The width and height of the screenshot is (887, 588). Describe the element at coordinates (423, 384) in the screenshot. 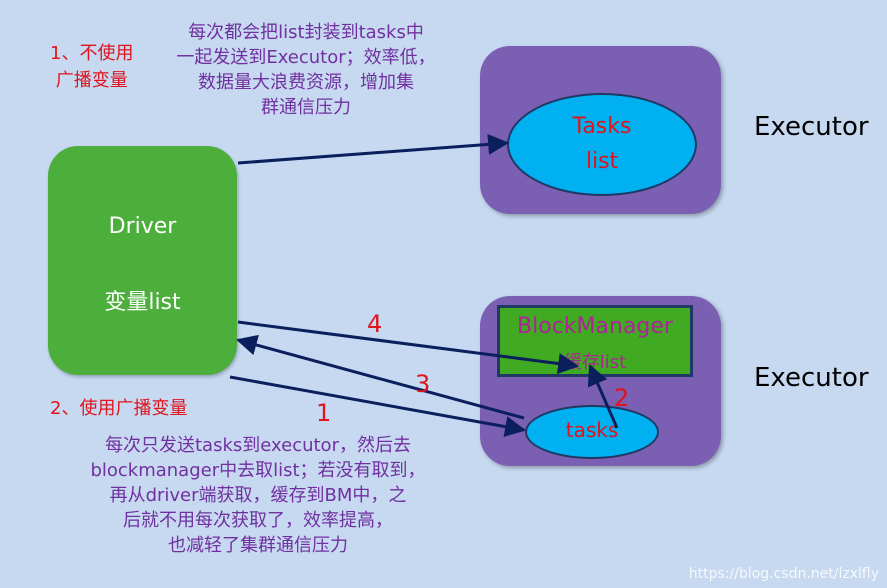

I see `step-3-label: 3` at that location.